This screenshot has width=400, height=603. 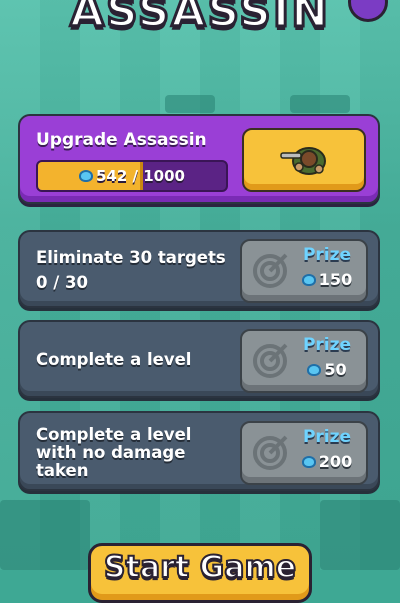 What do you see at coordinates (111, 452) in the screenshot?
I see `mission-title-line-2: with no damage` at bounding box center [111, 452].